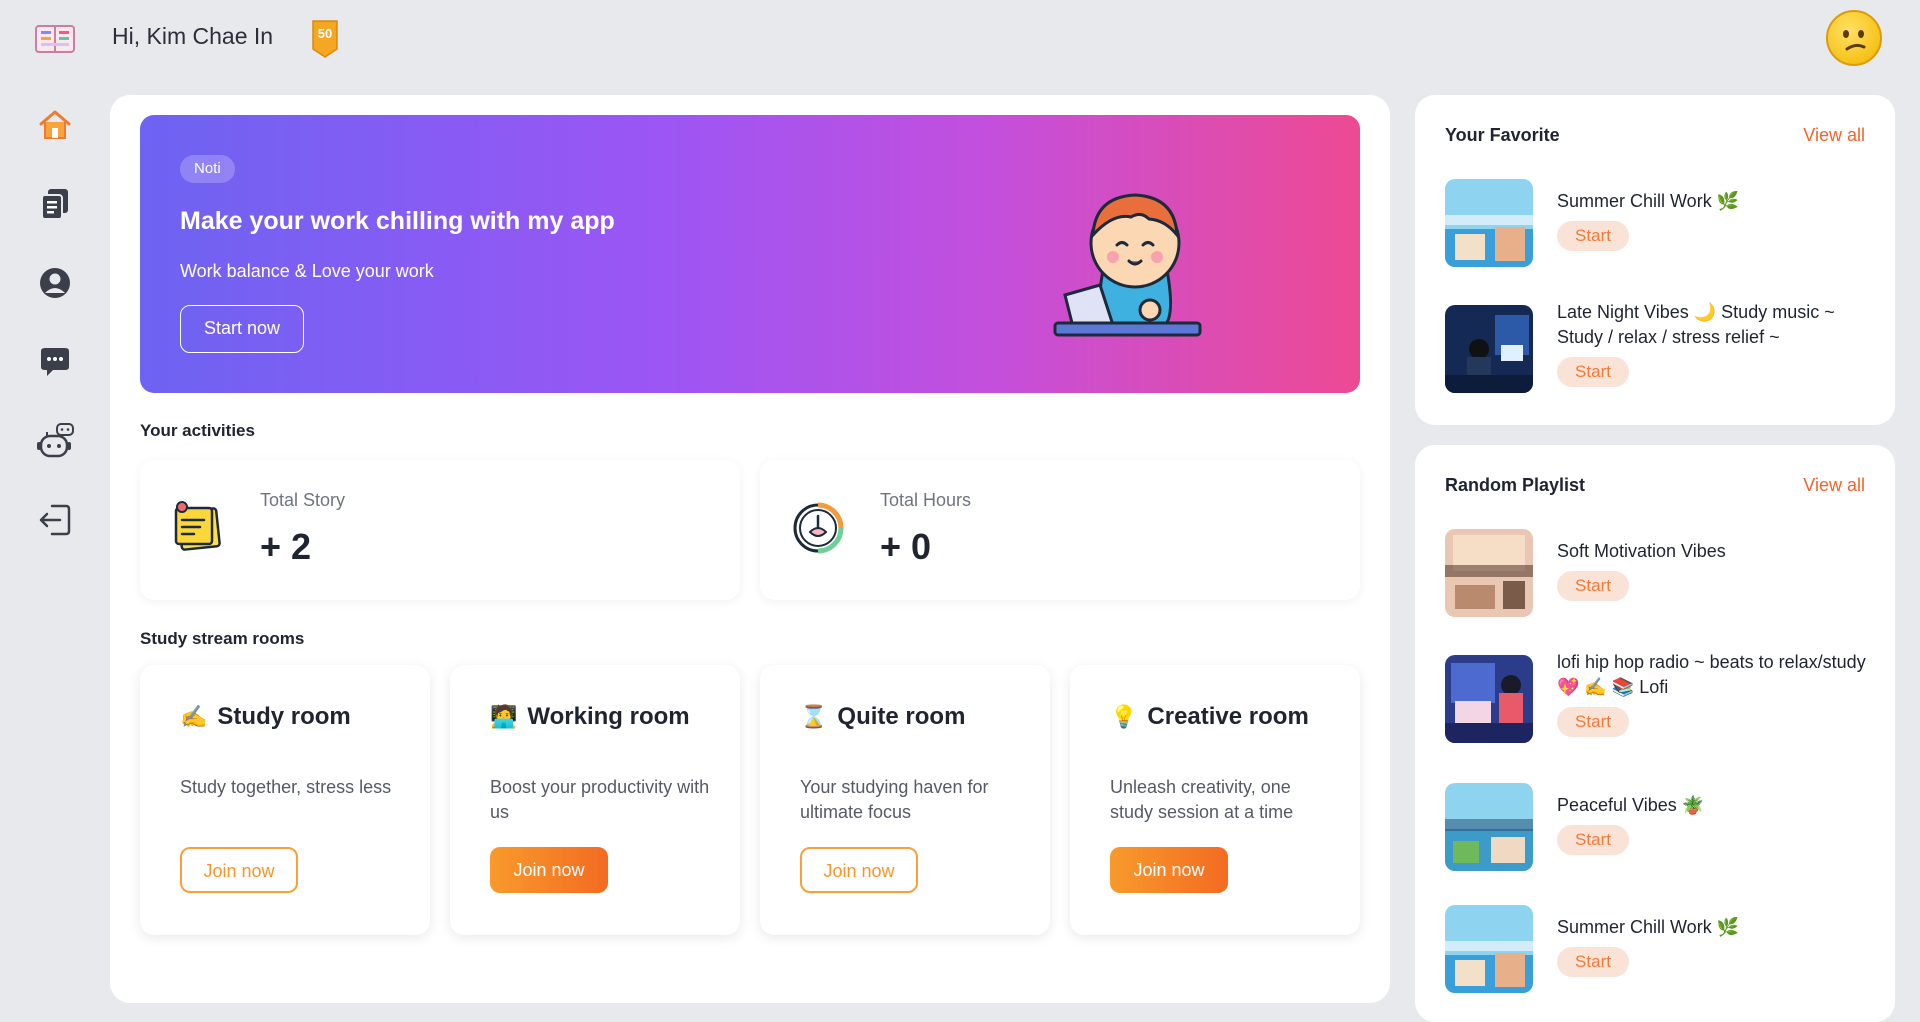 The width and height of the screenshot is (1920, 1022). I want to click on noti-badge: Noti, so click(207, 169).